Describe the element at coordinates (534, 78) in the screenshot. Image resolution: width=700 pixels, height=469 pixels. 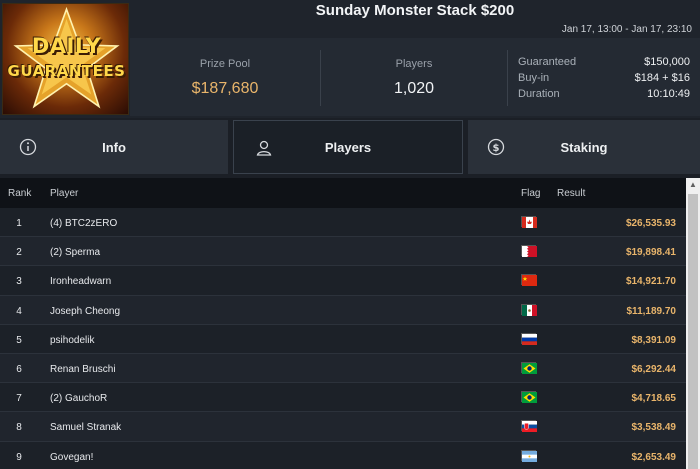
I see `detail-key: Buy-in` at that location.